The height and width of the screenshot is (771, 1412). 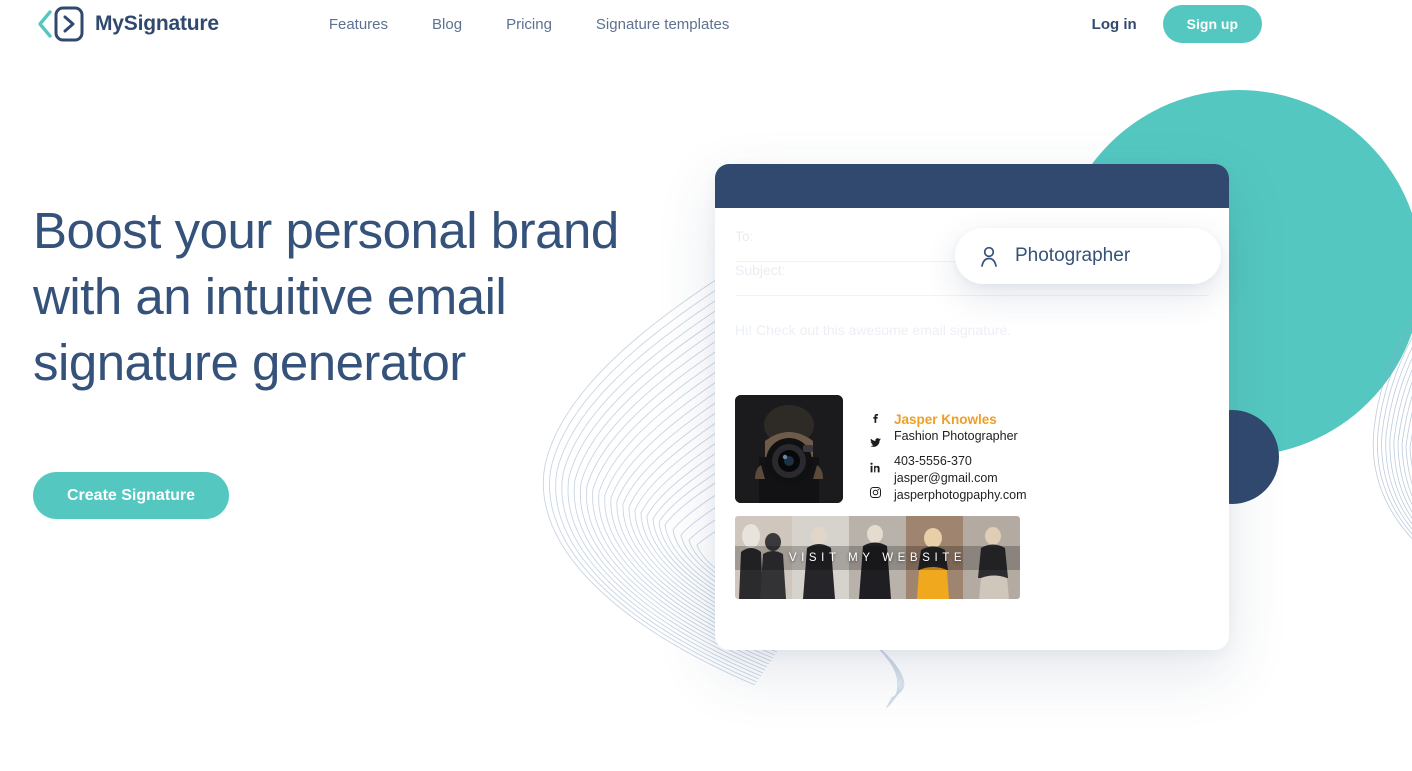 I want to click on twitter-icon, so click(x=875, y=442).